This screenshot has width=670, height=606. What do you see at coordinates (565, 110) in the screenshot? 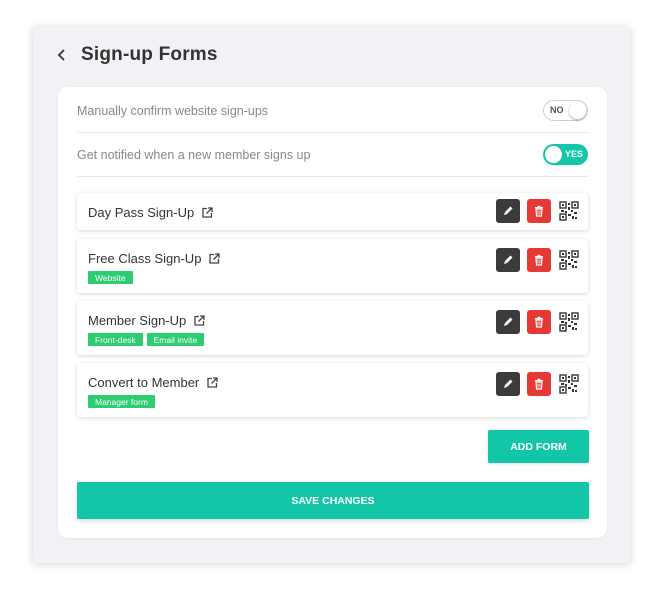
I see `manual-confirm-toggle: NO` at bounding box center [565, 110].